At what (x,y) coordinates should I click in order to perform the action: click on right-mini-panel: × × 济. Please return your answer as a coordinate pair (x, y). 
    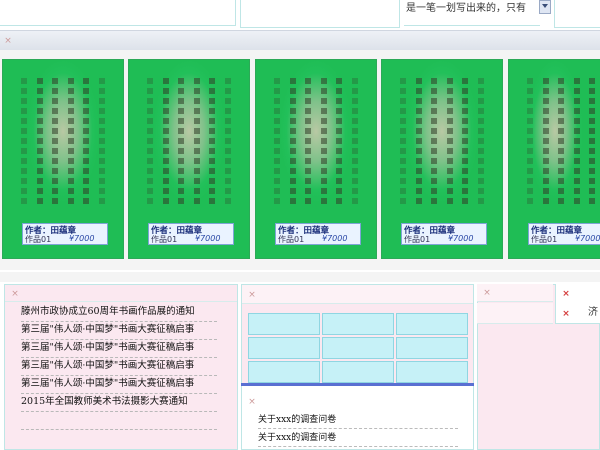
    Looking at the image, I should click on (577, 304).